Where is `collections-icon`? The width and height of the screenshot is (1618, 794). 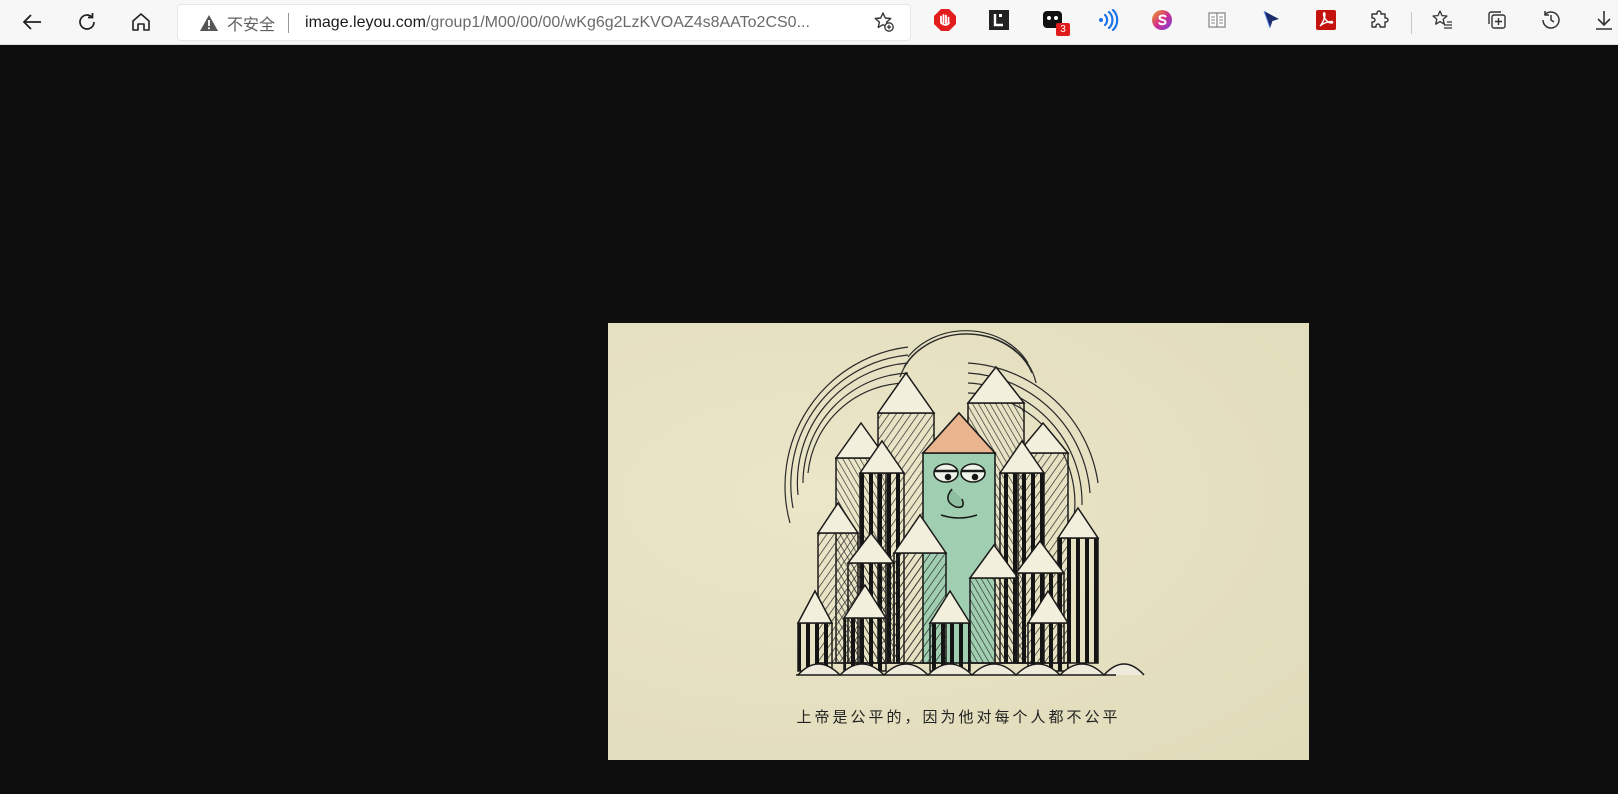
collections-icon is located at coordinates (1497, 22).